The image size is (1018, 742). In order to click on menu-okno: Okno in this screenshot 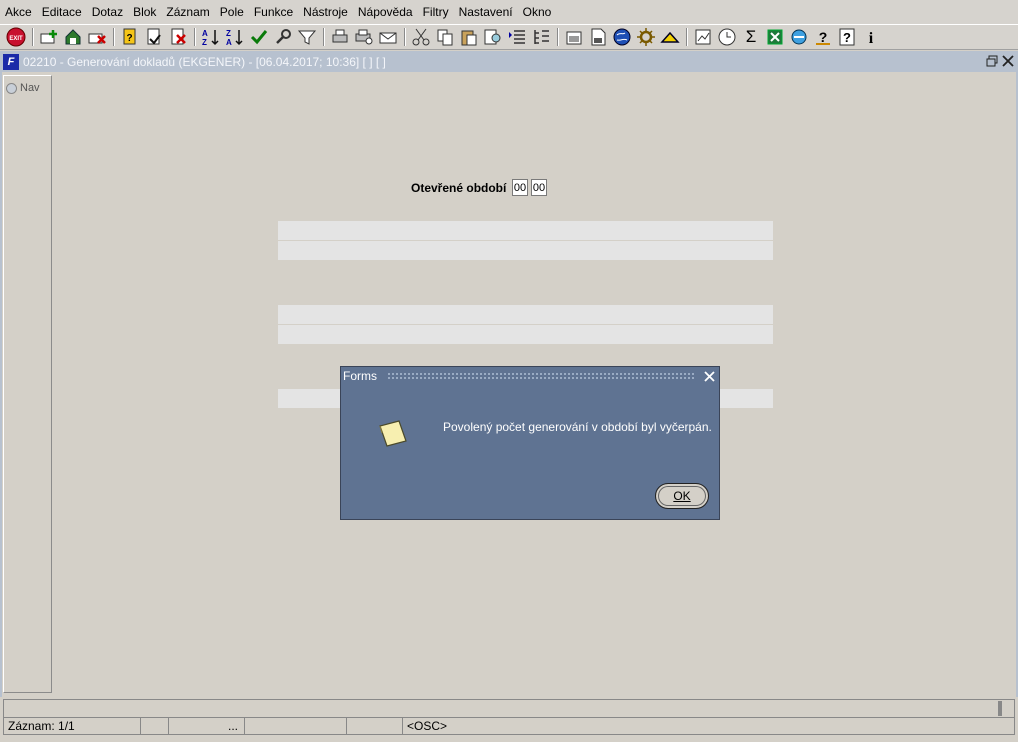, I will do `click(537, 12)`.